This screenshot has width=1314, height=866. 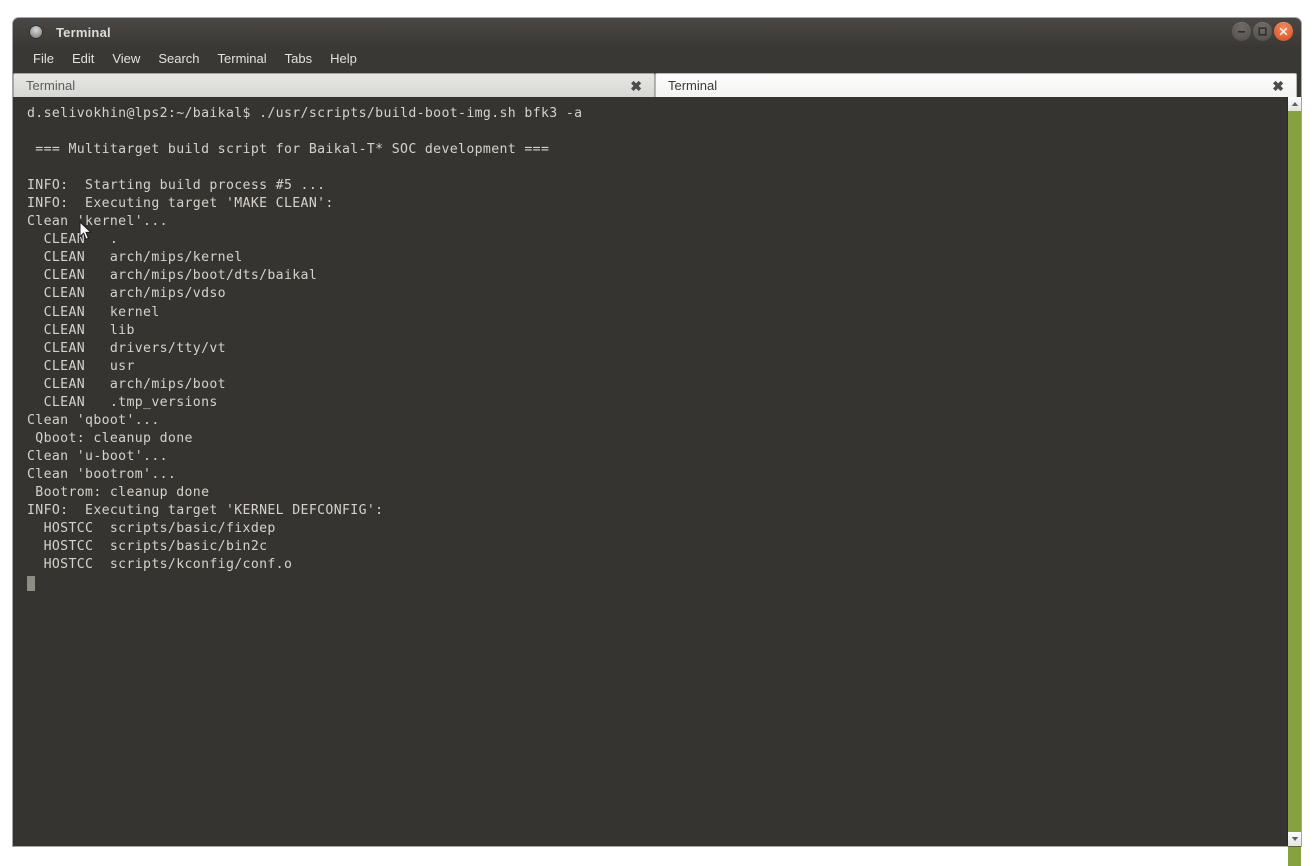 What do you see at coordinates (334, 85) in the screenshot?
I see `tab-terminal-1: Terminal ✖` at bounding box center [334, 85].